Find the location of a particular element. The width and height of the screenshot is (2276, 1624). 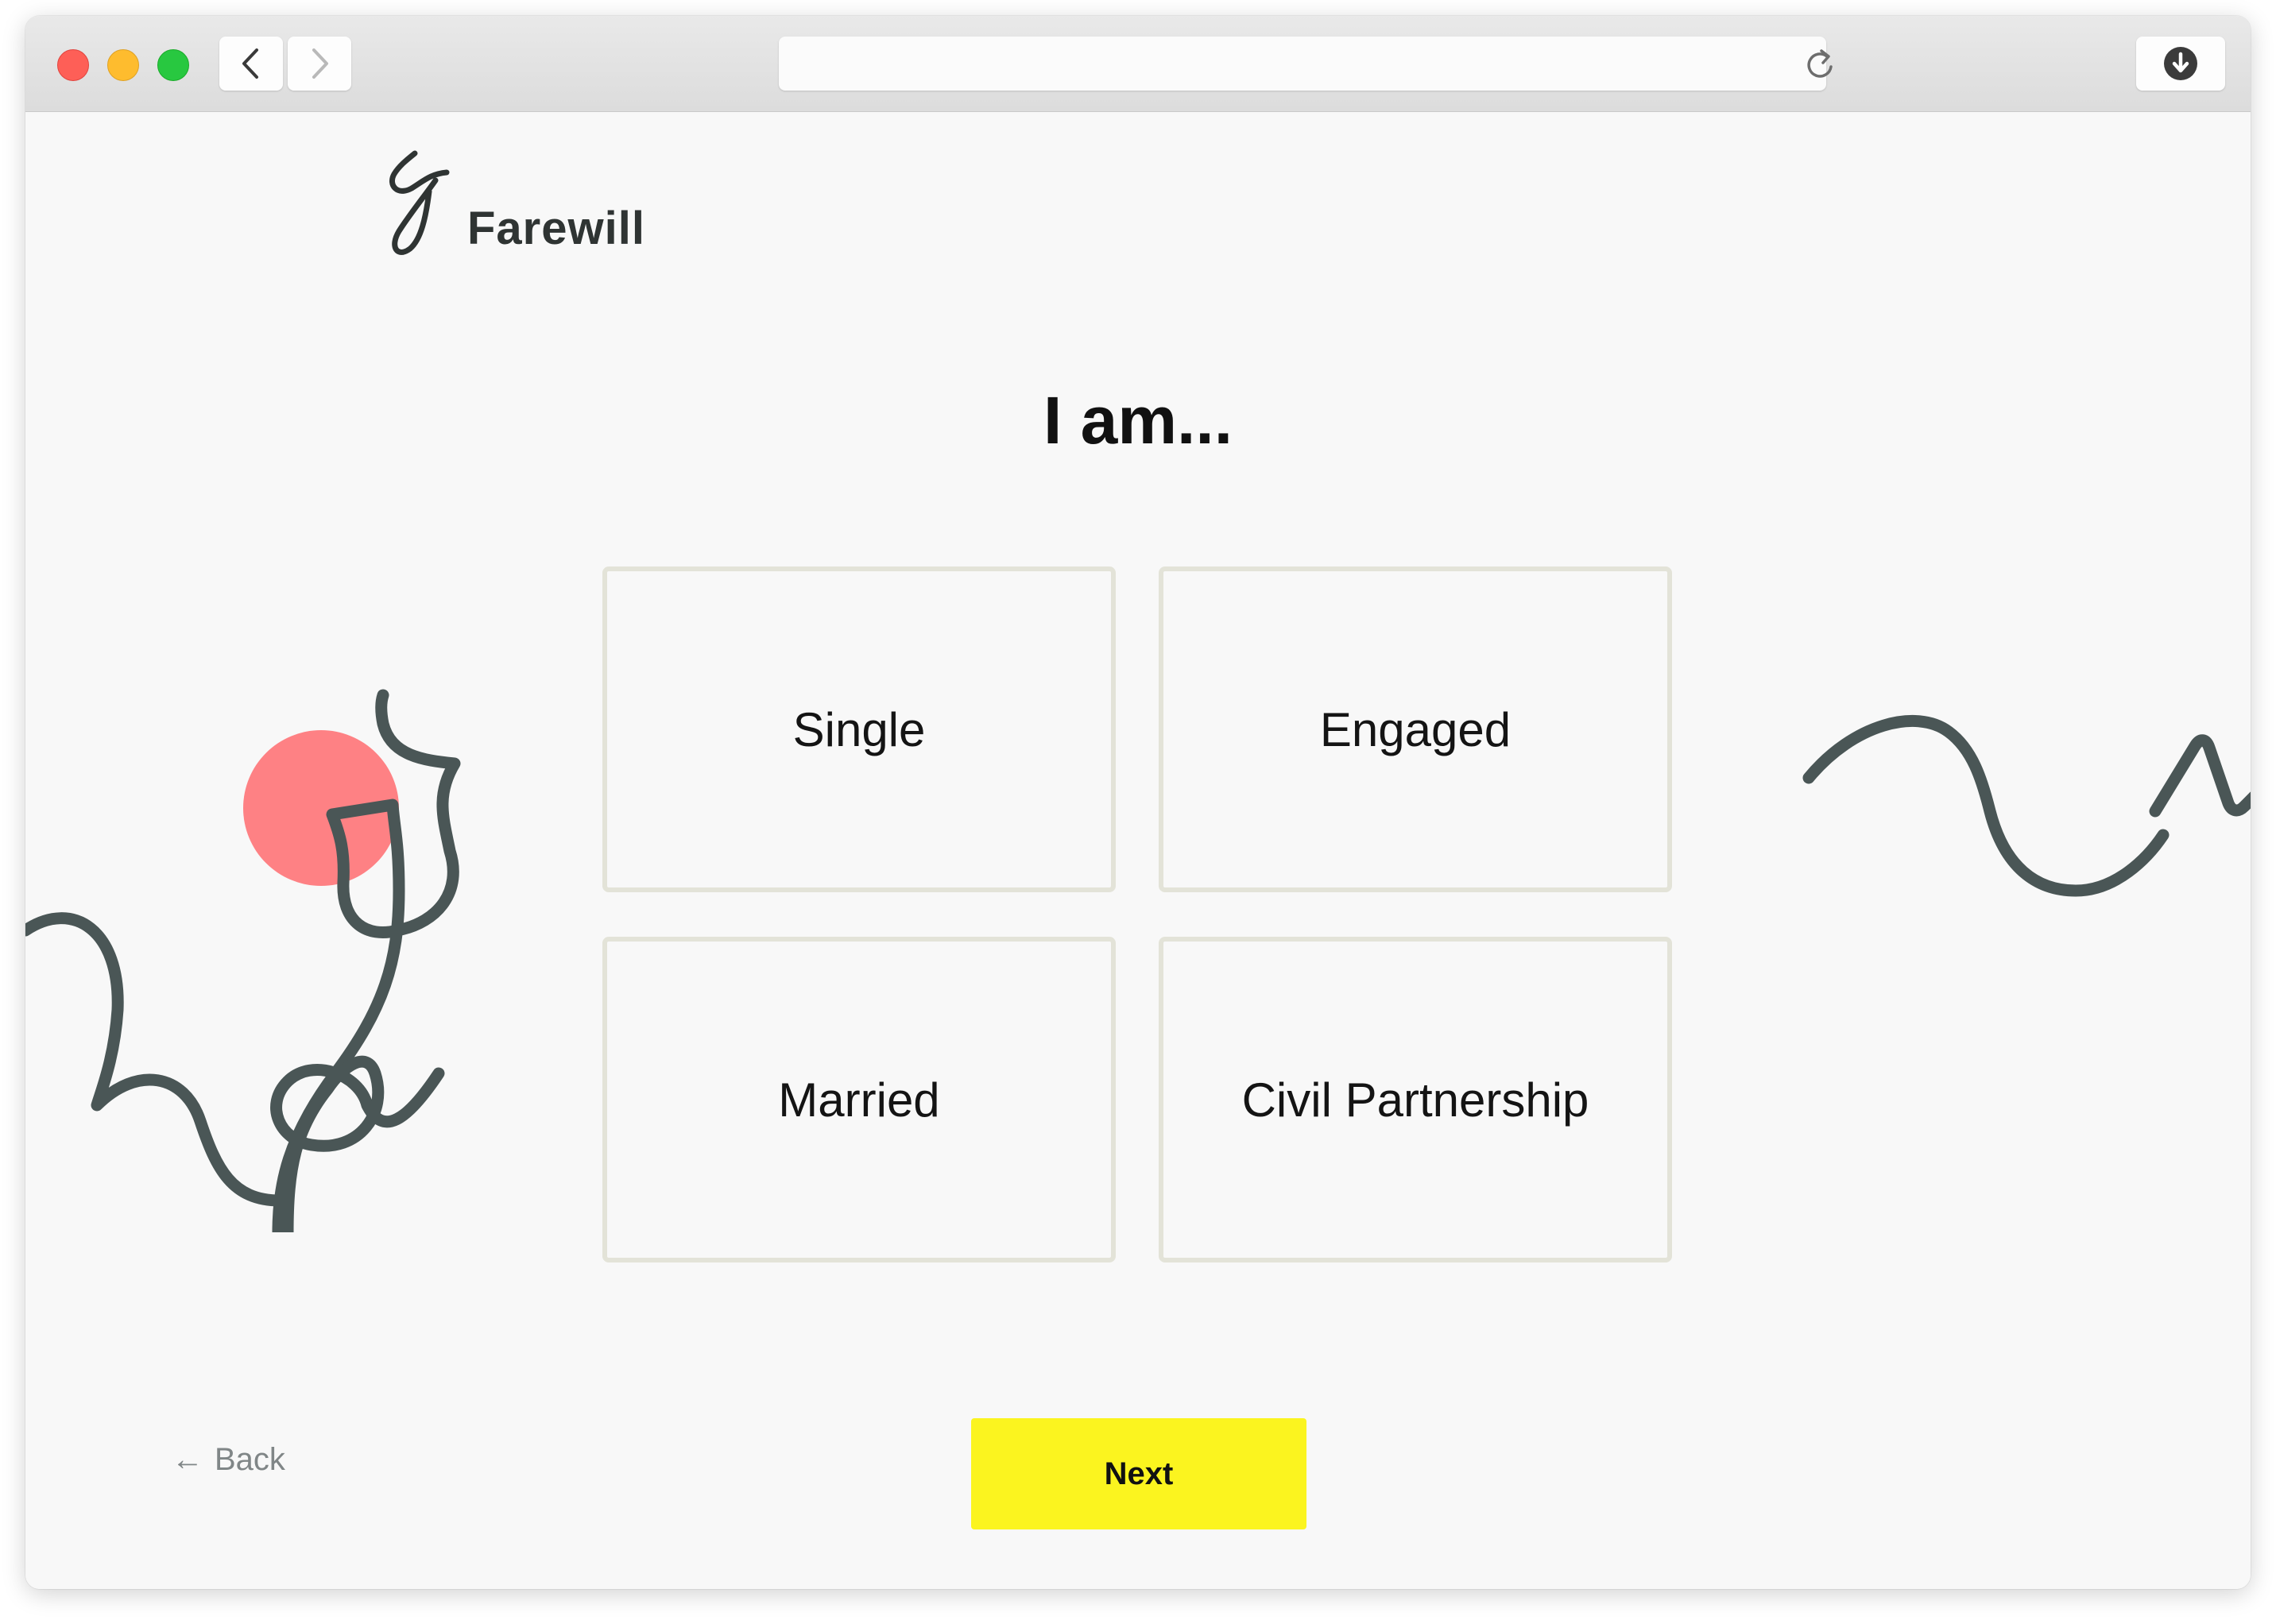

flower-illustration is located at coordinates (243, 960).